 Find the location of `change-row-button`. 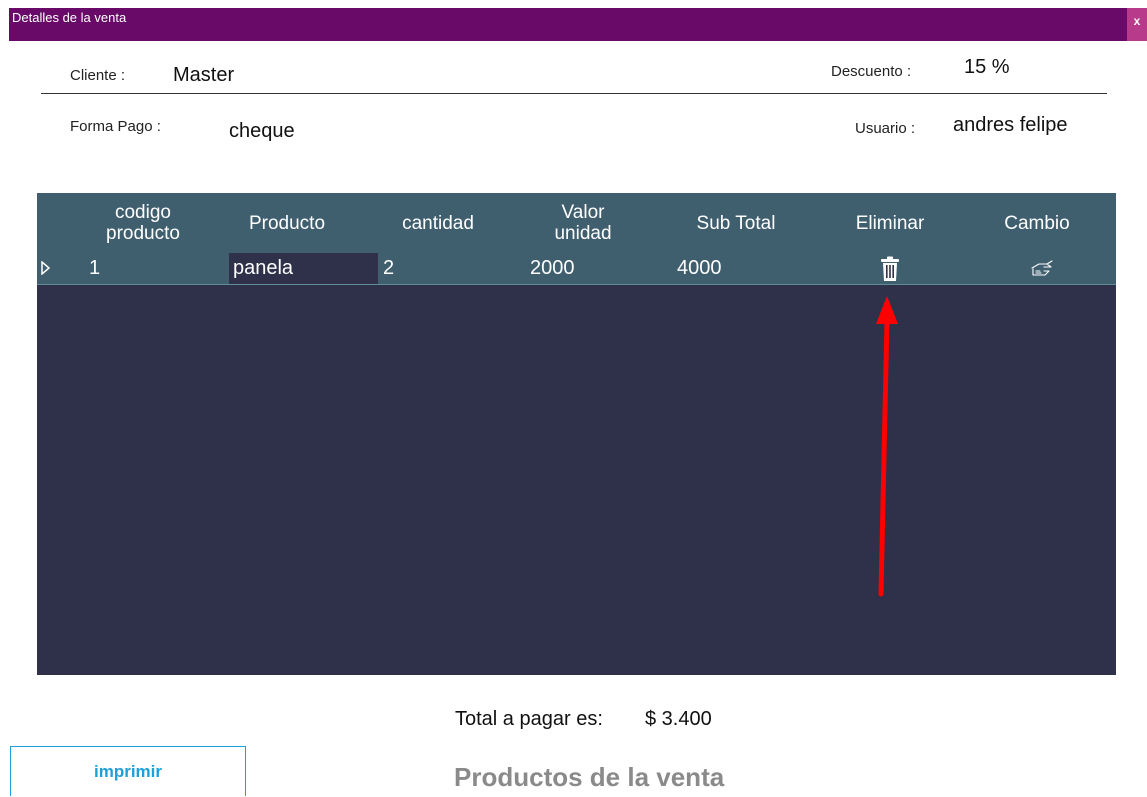

change-row-button is located at coordinates (1043, 268).